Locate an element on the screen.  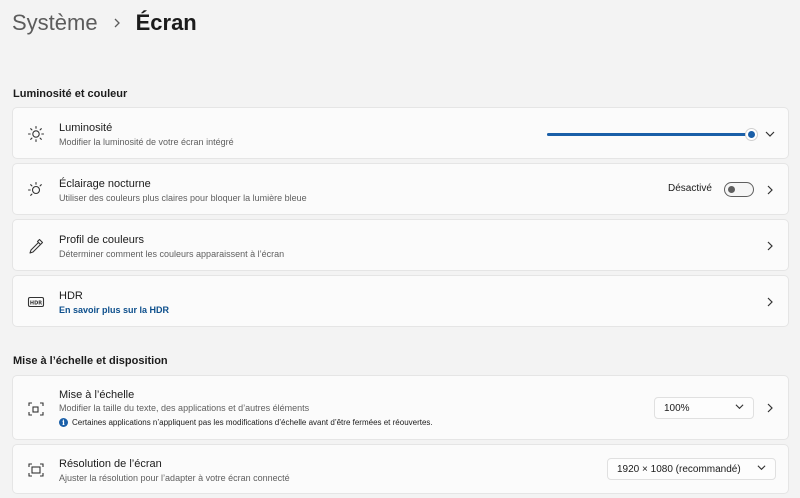
hdr-card: HDR HDR En savoir plus sur la HDR is located at coordinates (400, 301).